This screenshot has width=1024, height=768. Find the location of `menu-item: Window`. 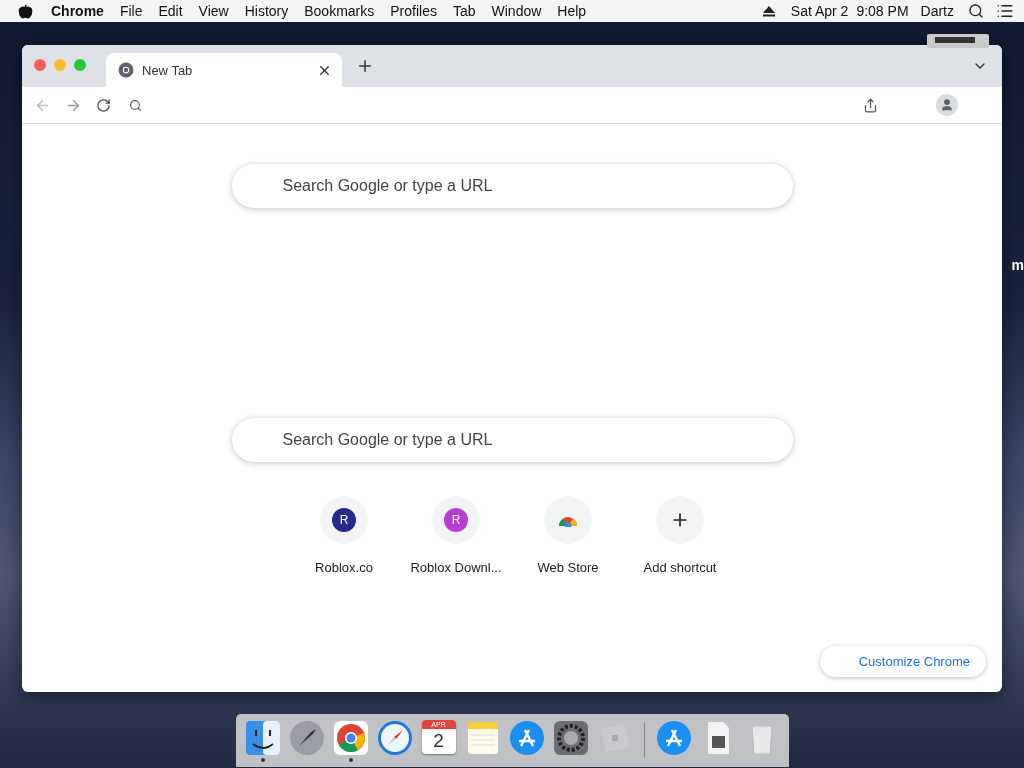

menu-item: Window is located at coordinates (516, 11).